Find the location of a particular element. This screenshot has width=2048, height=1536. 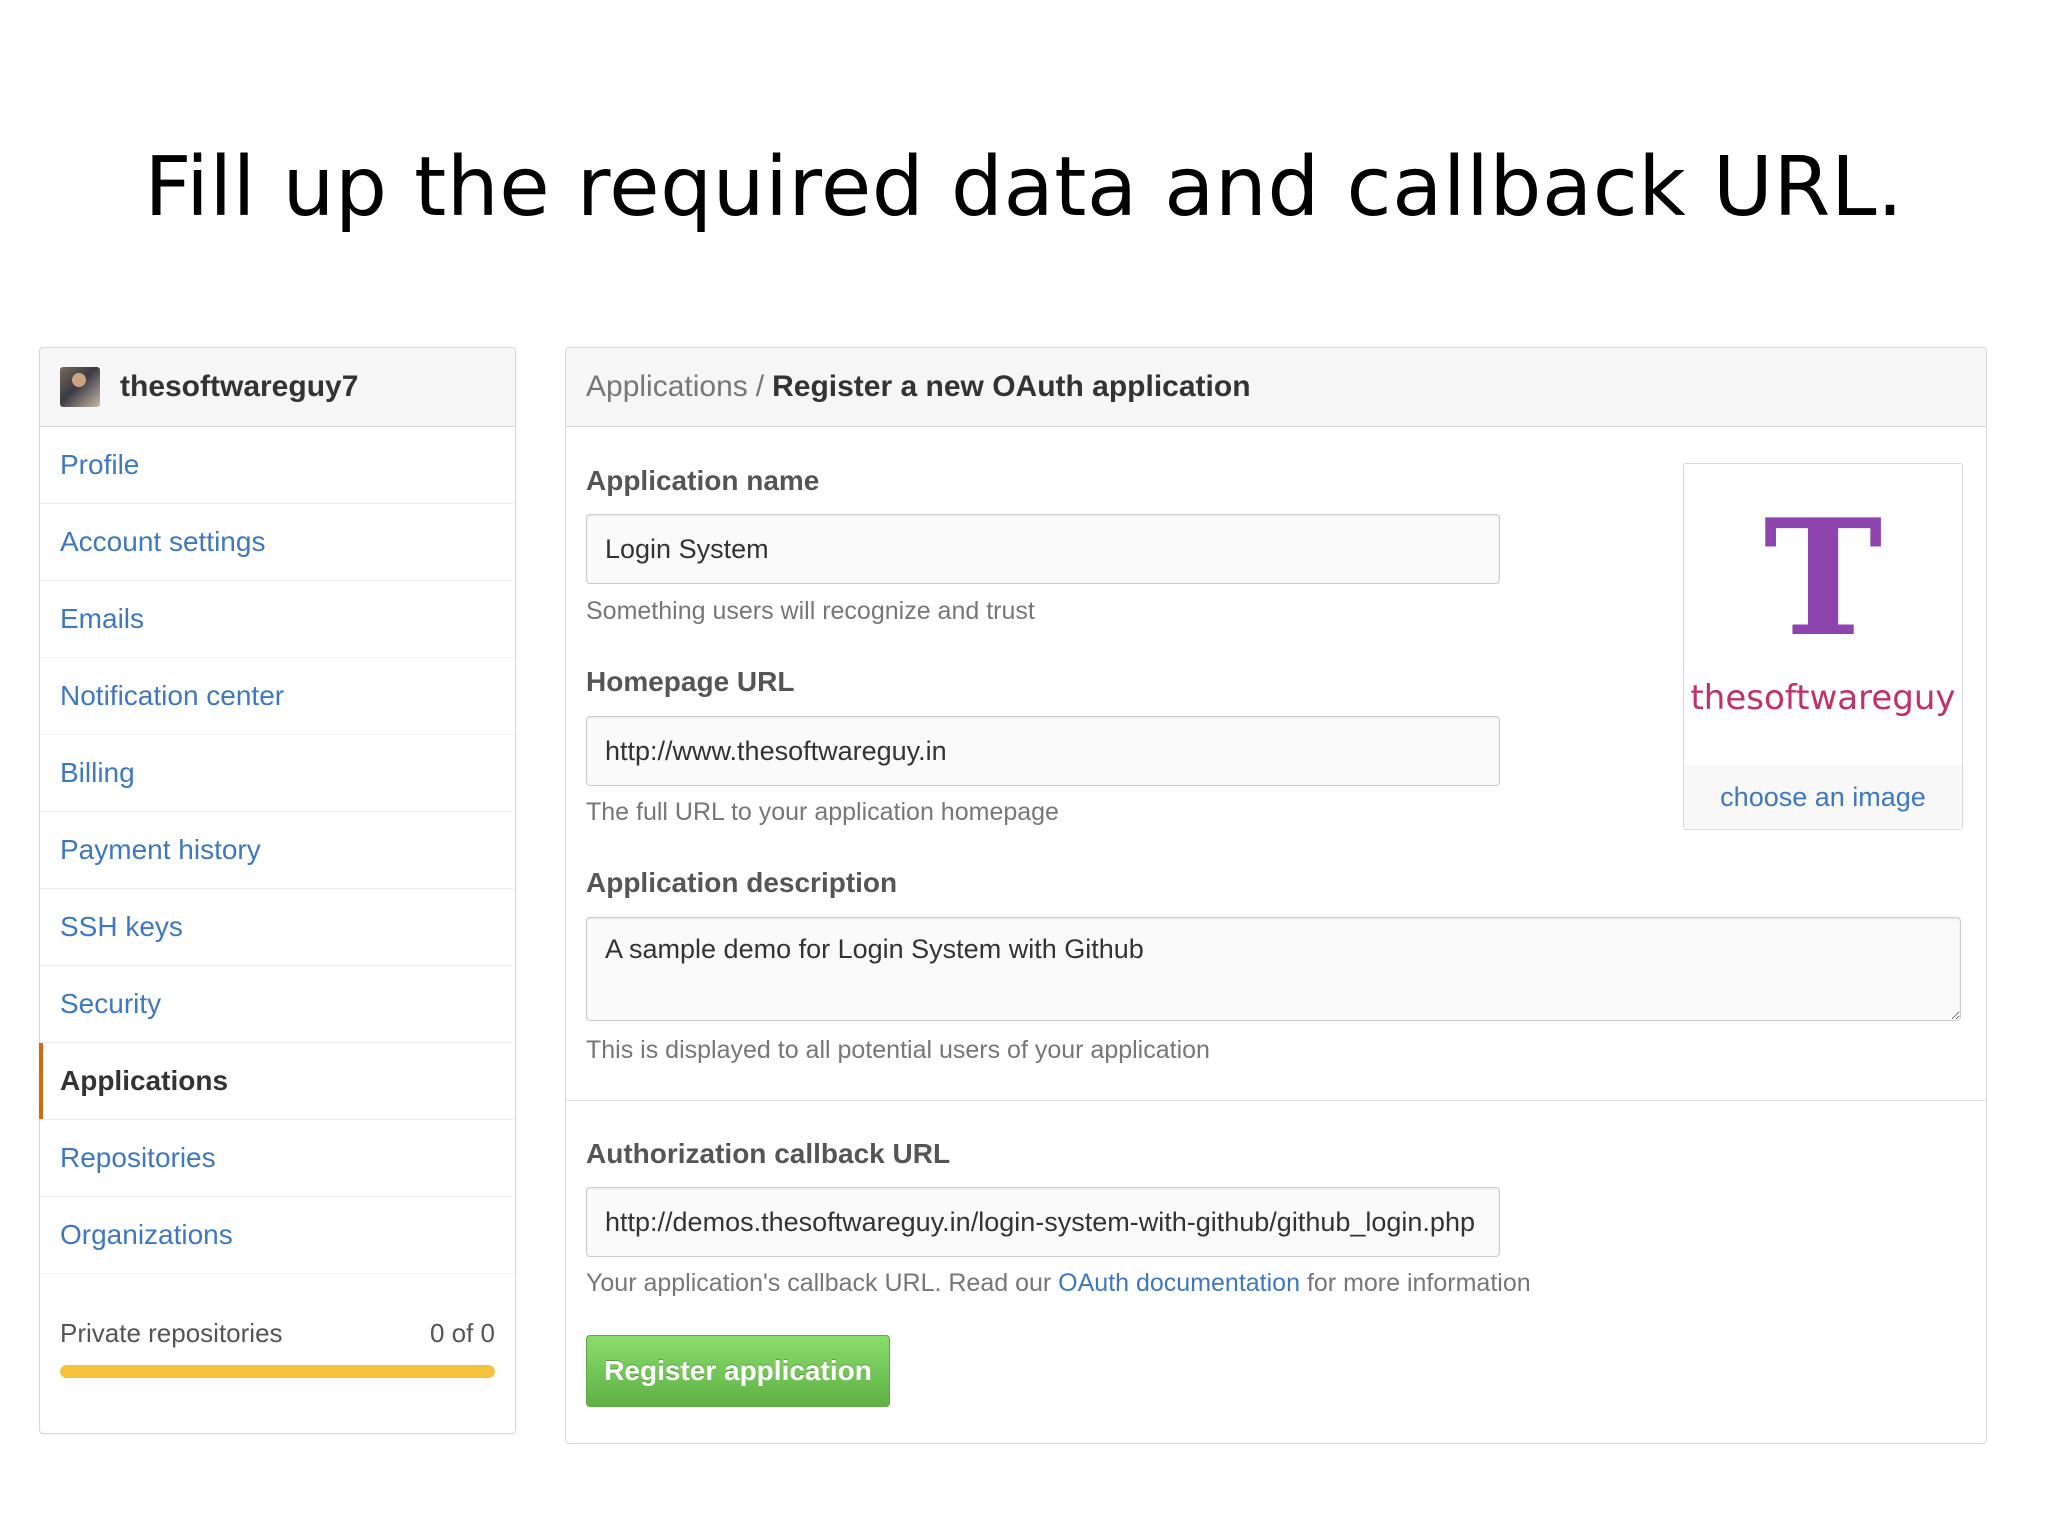

sidebar-item-billing: Billing is located at coordinates (277, 773).